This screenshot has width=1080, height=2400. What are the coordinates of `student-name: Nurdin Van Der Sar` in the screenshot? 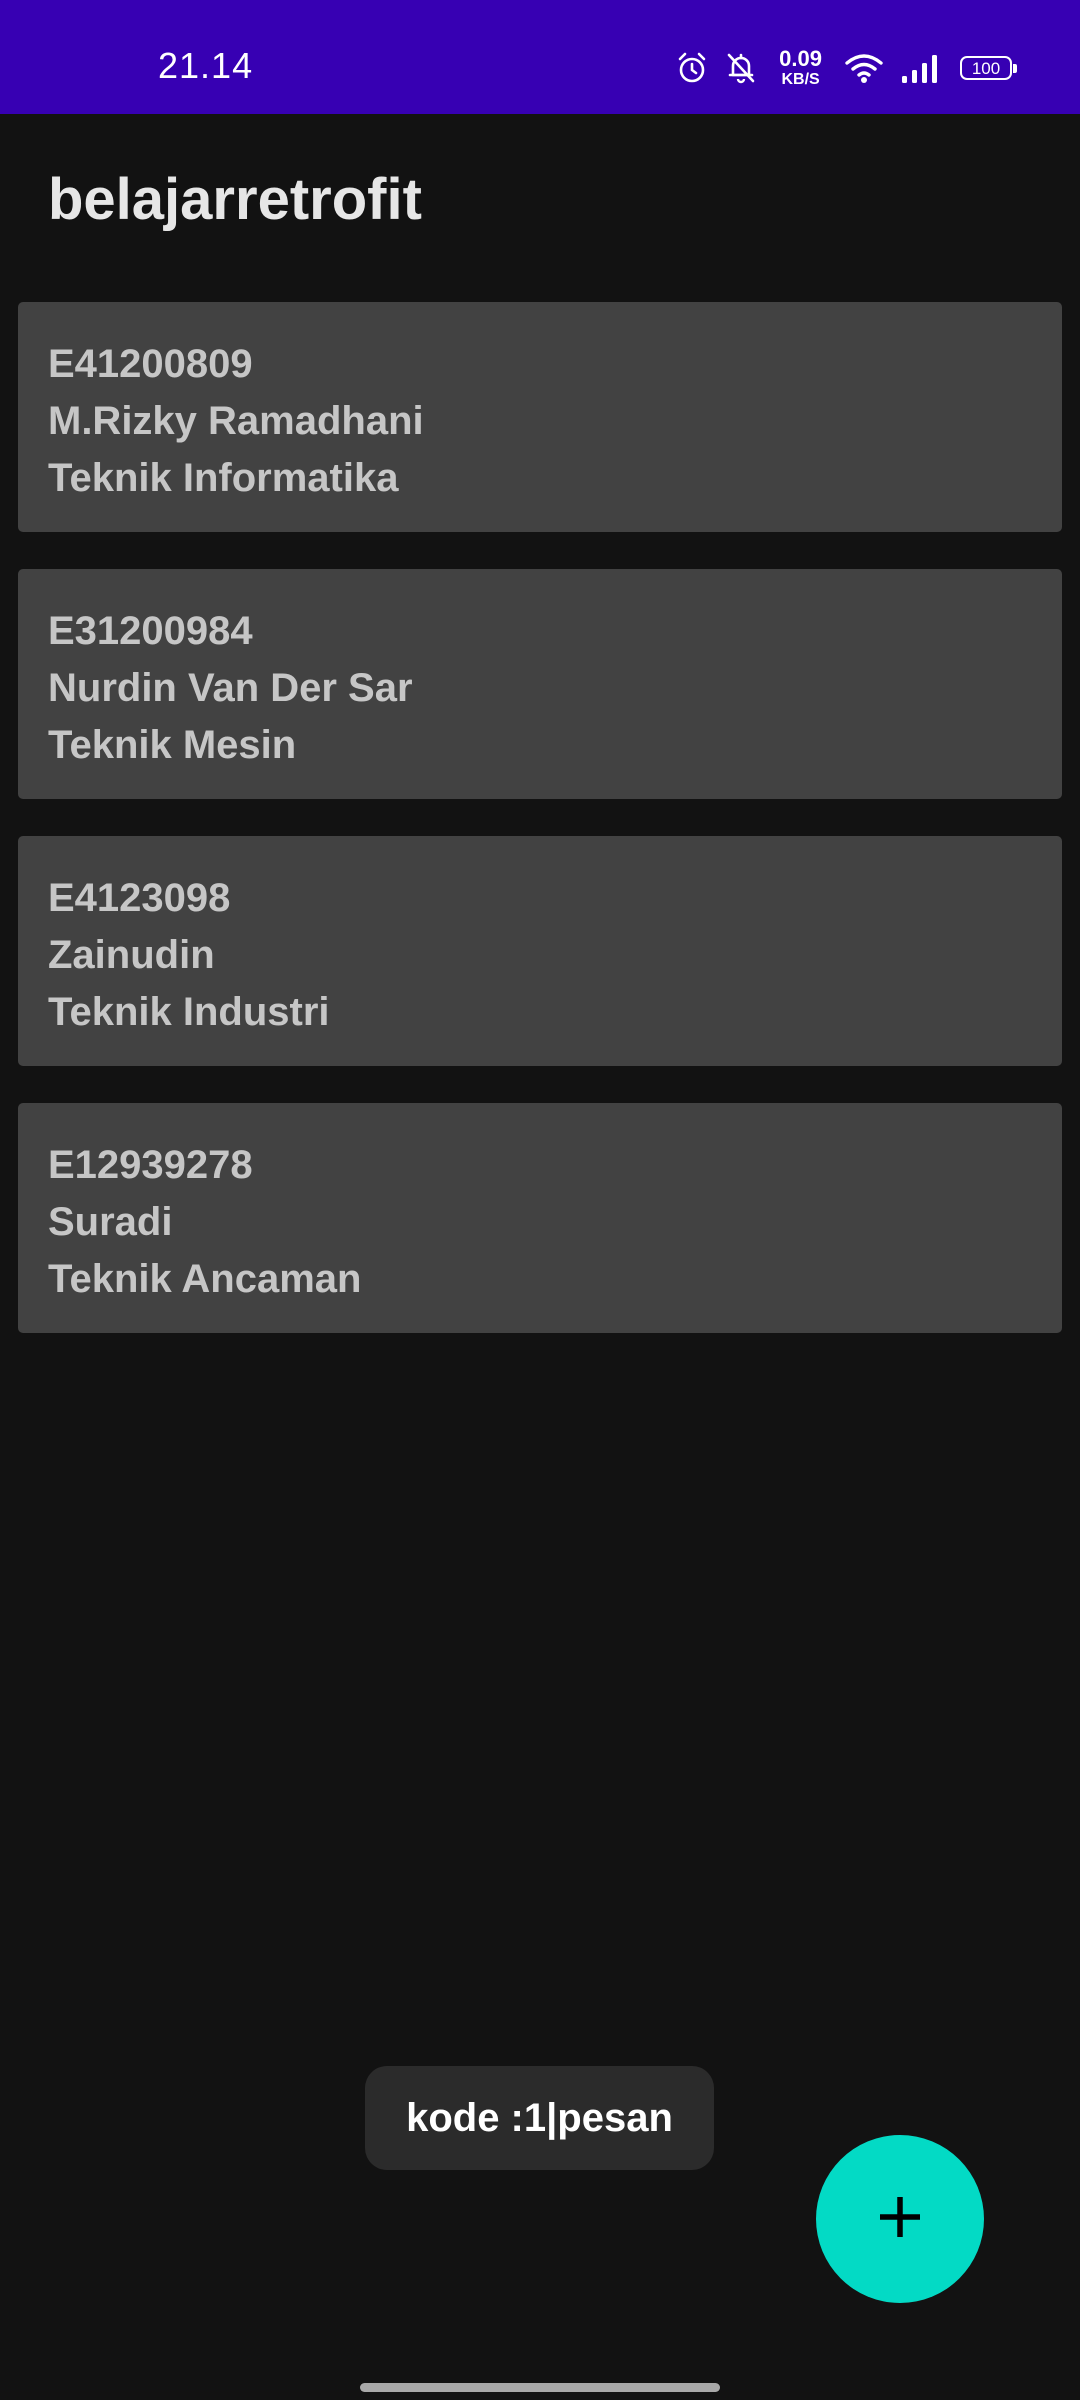 It's located at (230, 688).